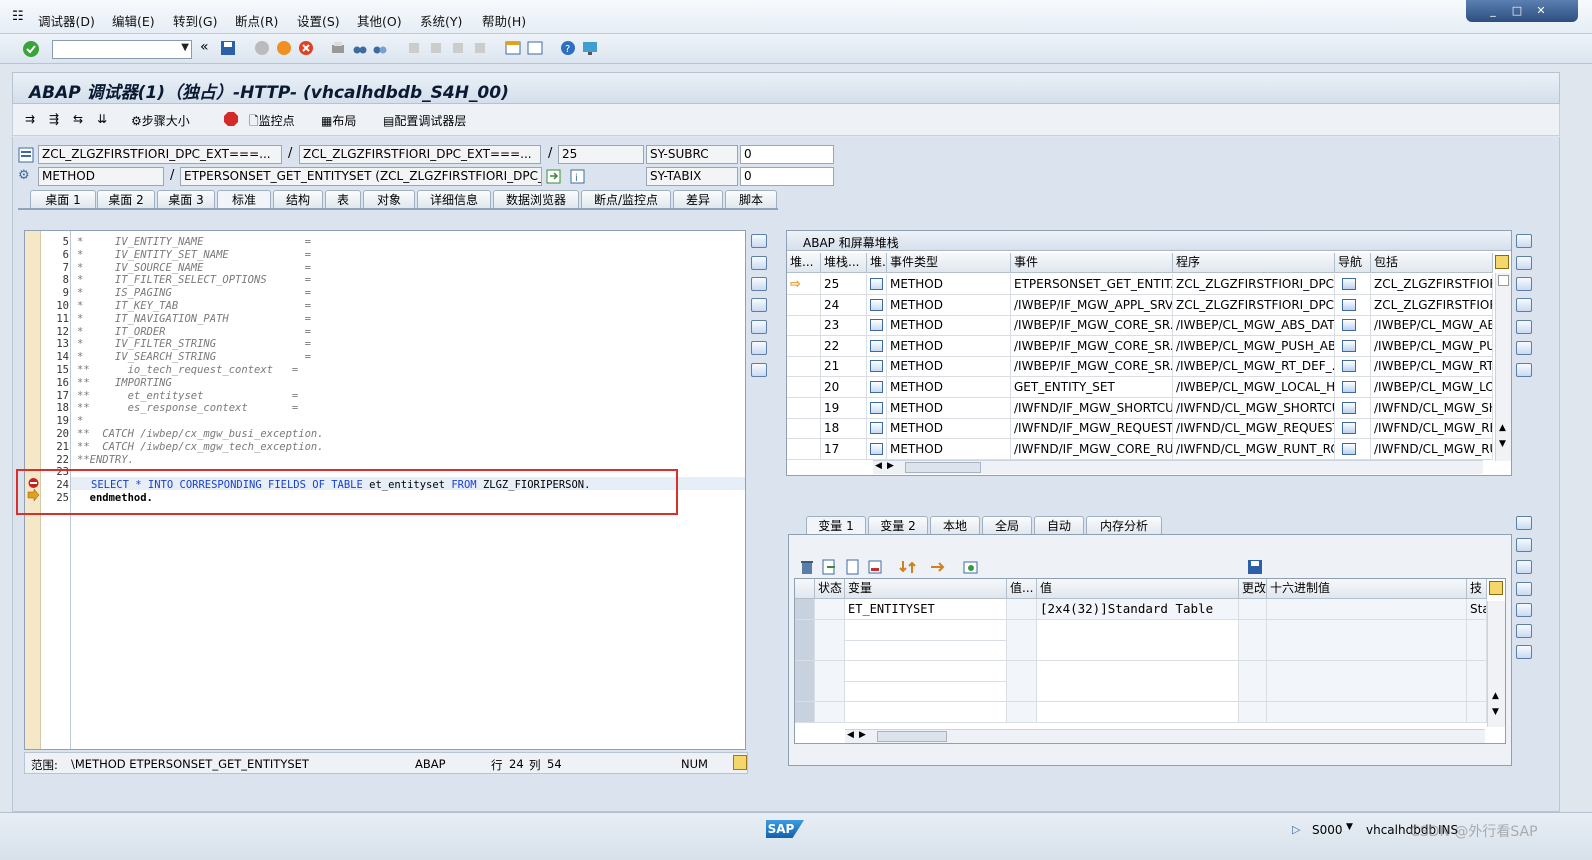 This screenshot has height=860, width=1592. What do you see at coordinates (590, 48) in the screenshot?
I see `customize-layout-icon` at bounding box center [590, 48].